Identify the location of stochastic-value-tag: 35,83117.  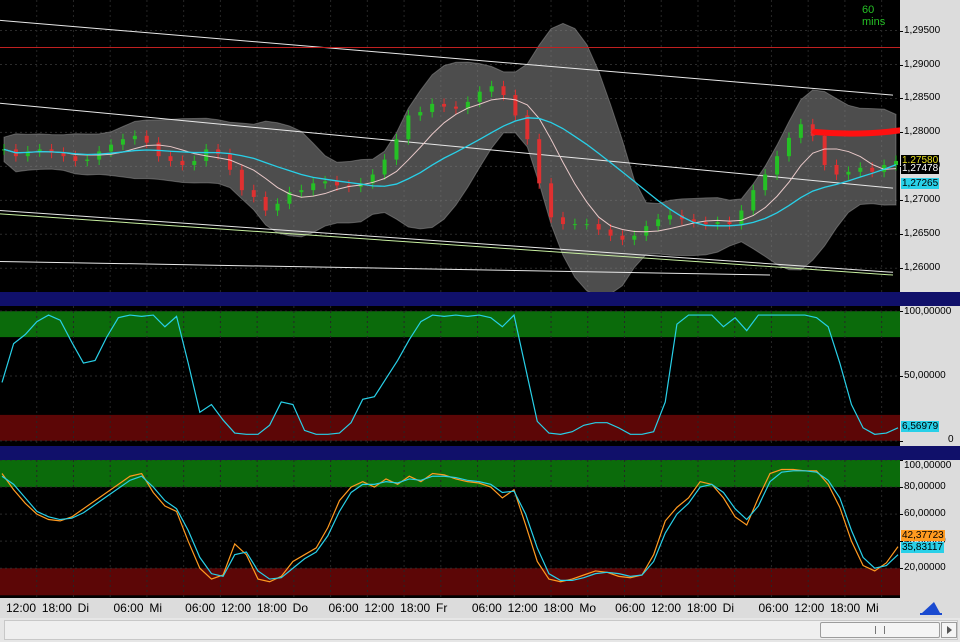
(922, 547).